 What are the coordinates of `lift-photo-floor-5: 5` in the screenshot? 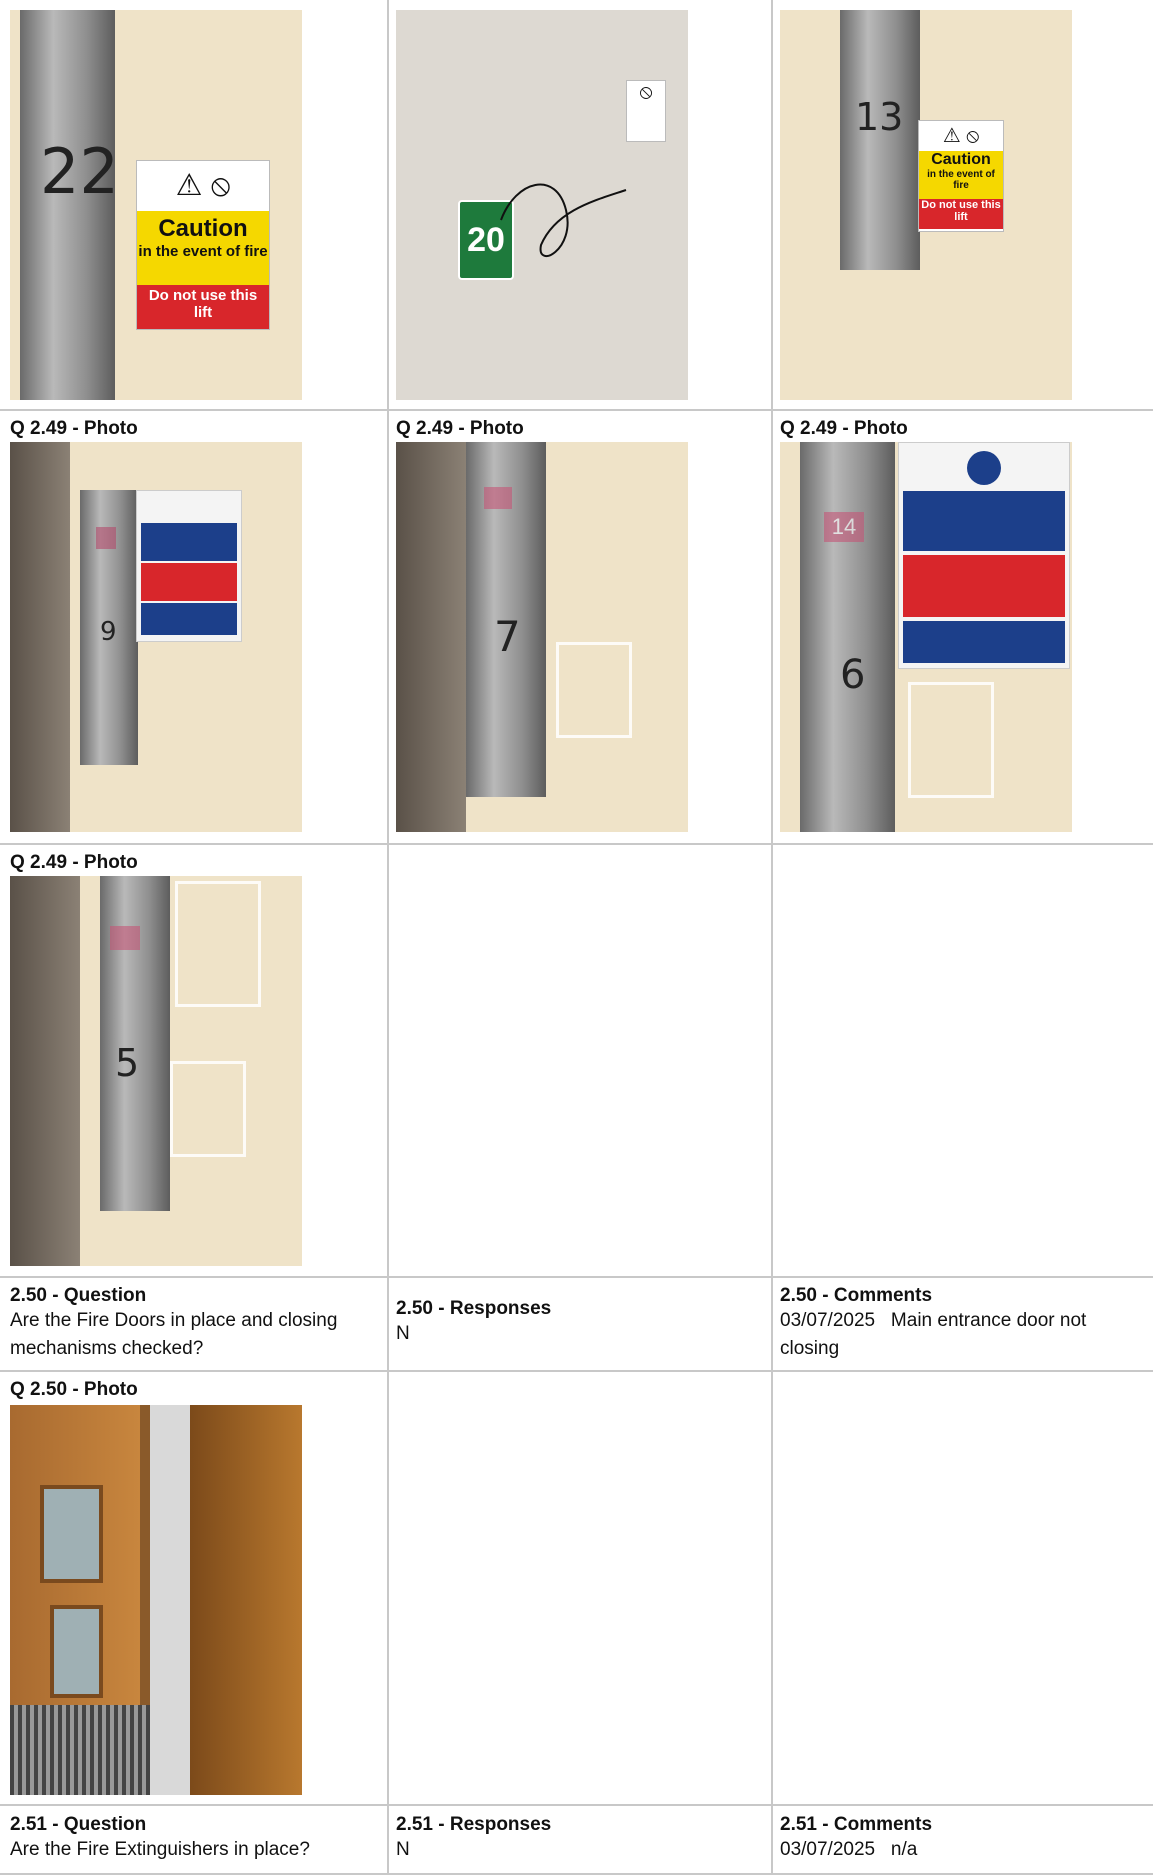 It's located at (156, 1071).